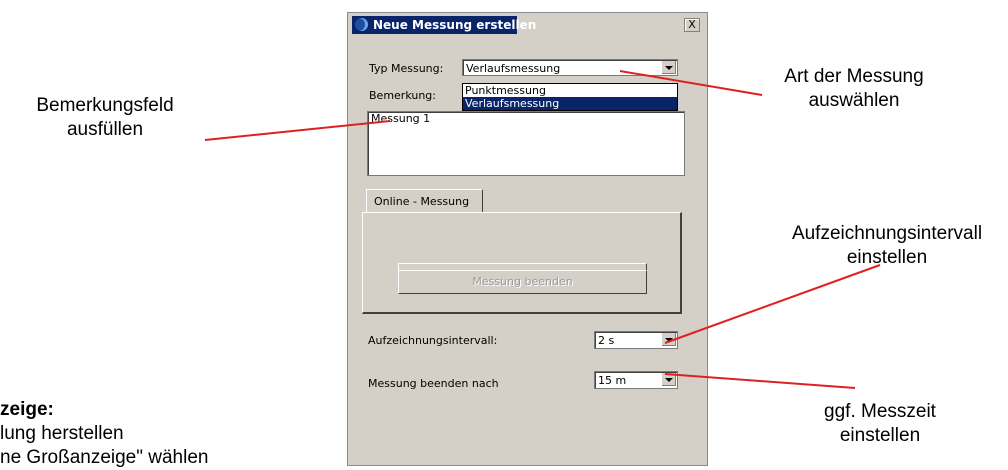  I want to click on tab-label: Online - Messung, so click(422, 201).